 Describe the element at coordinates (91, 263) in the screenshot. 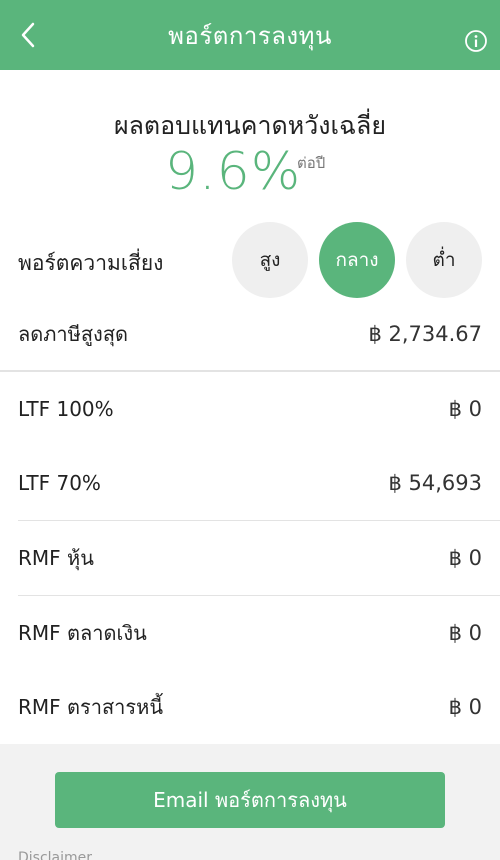

I see `risk-label: พอร์ตความเสี่ยง` at that location.